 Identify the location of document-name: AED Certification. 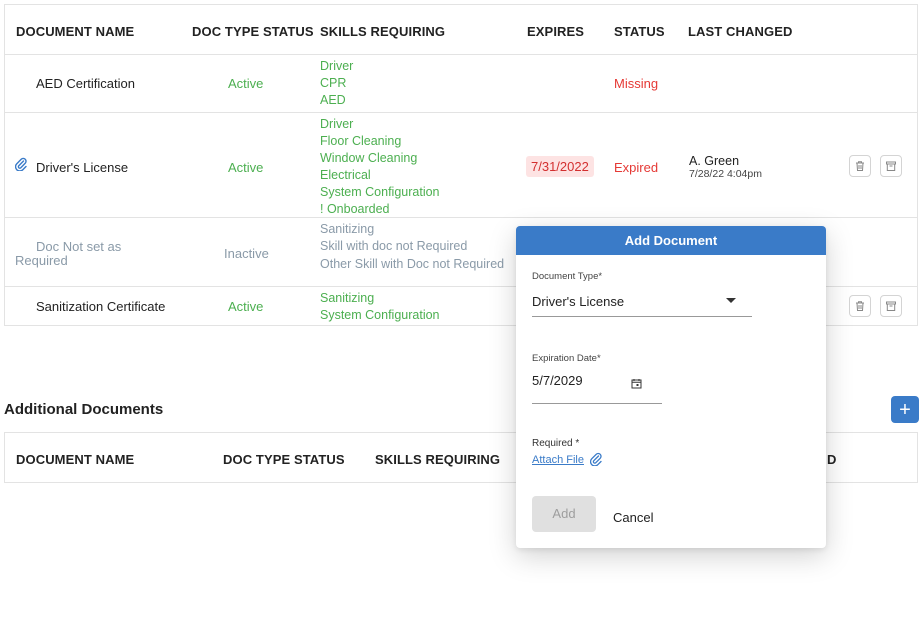
(85, 83).